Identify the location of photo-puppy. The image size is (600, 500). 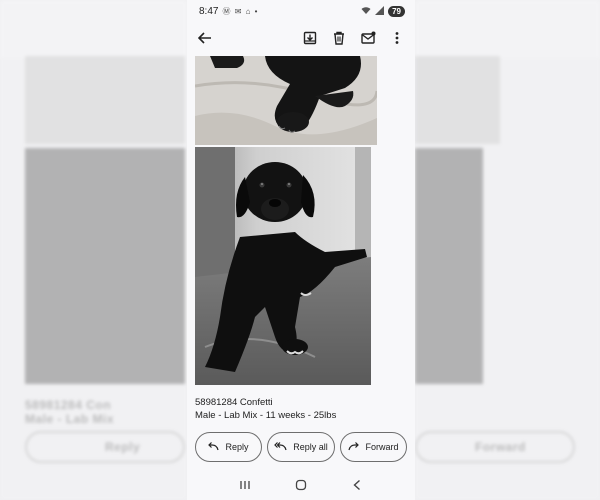
(283, 266).